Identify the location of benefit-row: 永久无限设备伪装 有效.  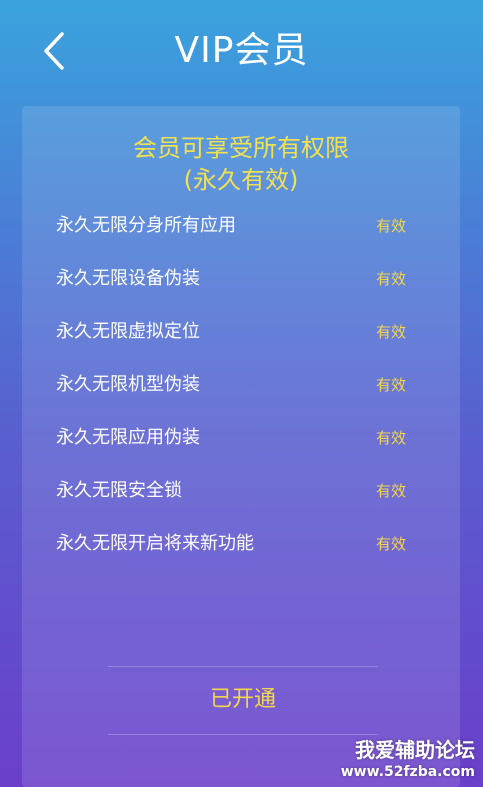
(241, 281).